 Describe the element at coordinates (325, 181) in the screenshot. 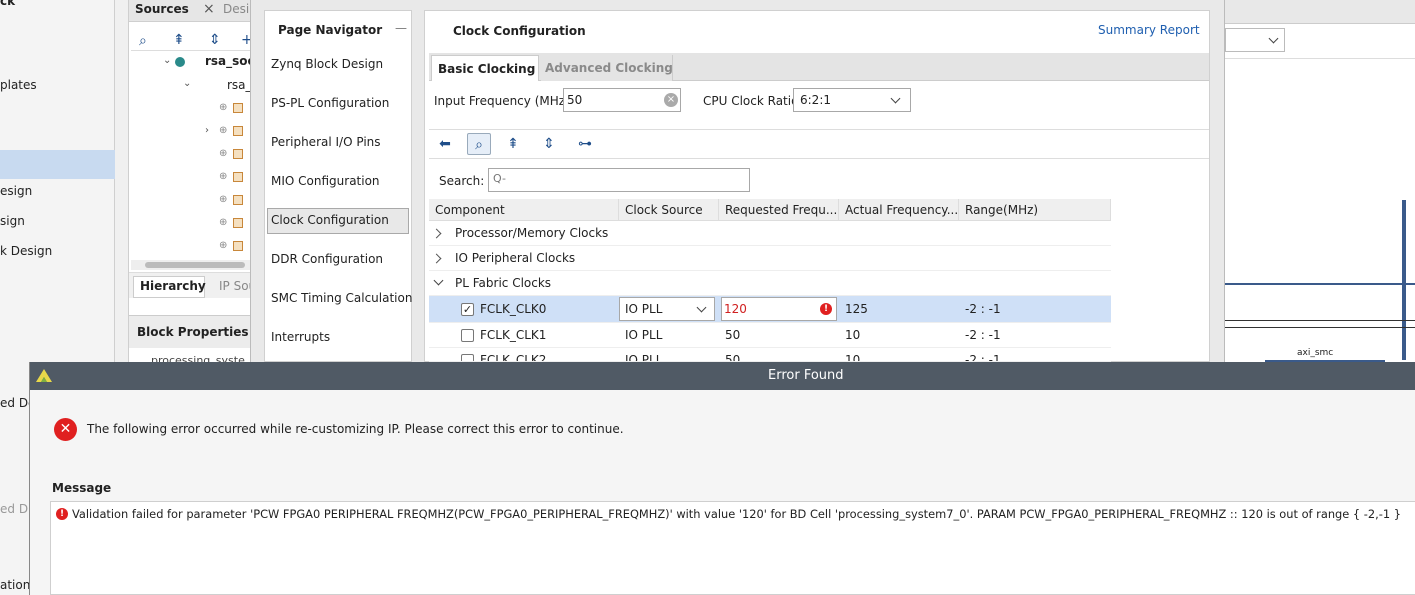

I see `nav-item-mio-configuration: MIO Configuration` at that location.